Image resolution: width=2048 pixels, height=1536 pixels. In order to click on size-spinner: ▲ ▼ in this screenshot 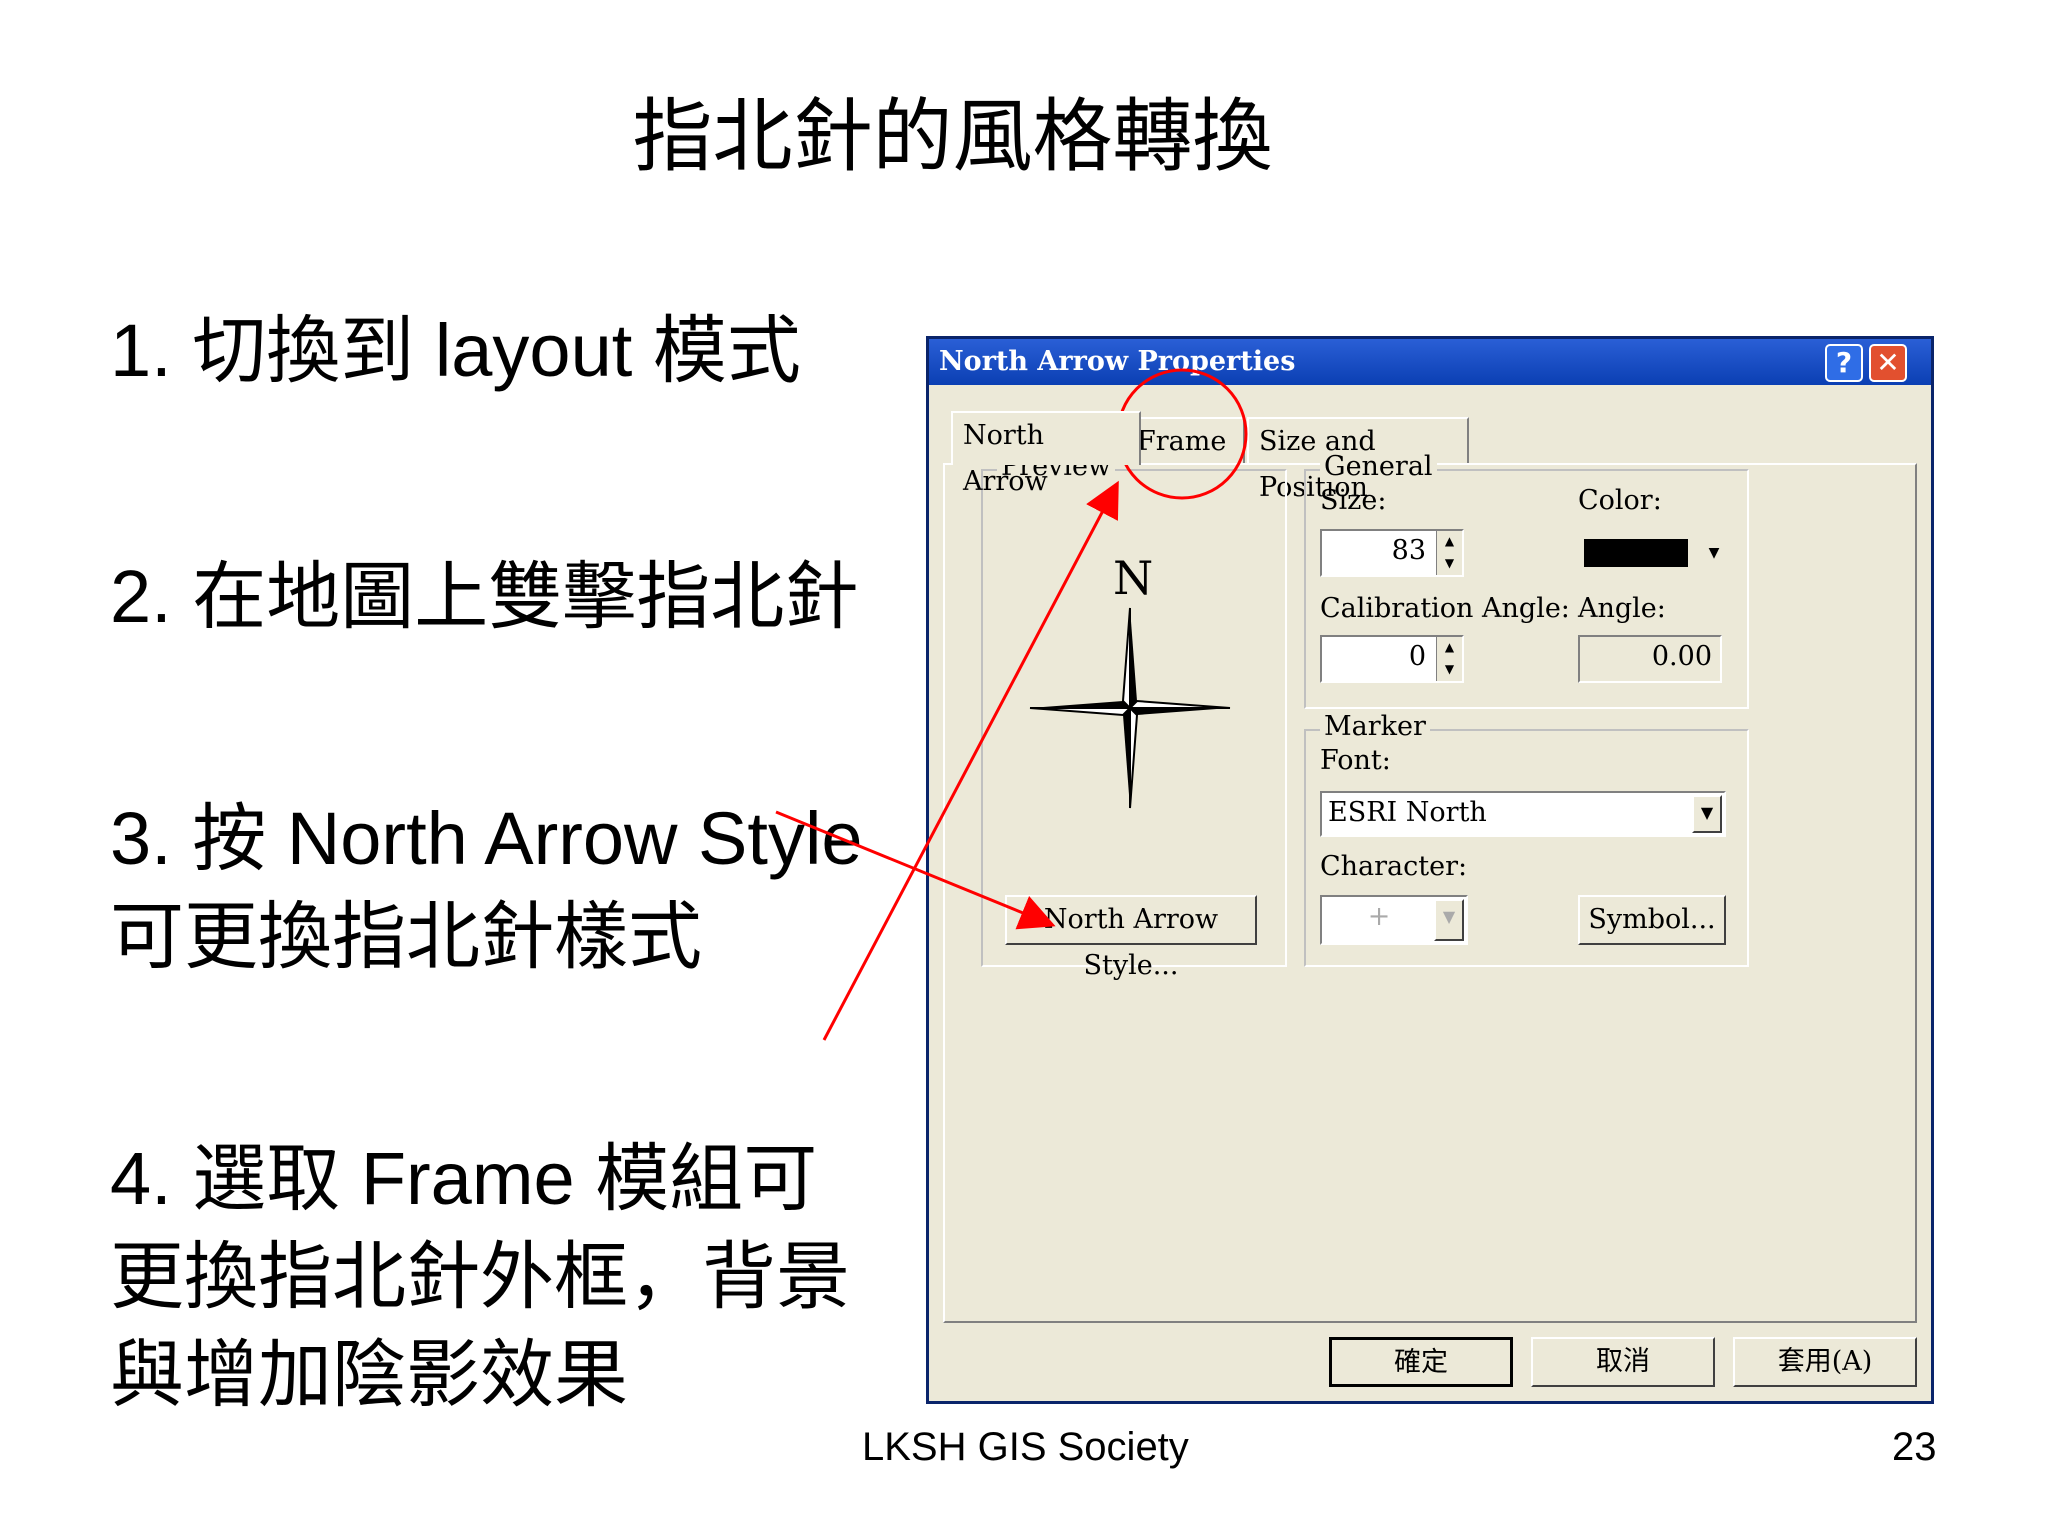, I will do `click(1449, 553)`.